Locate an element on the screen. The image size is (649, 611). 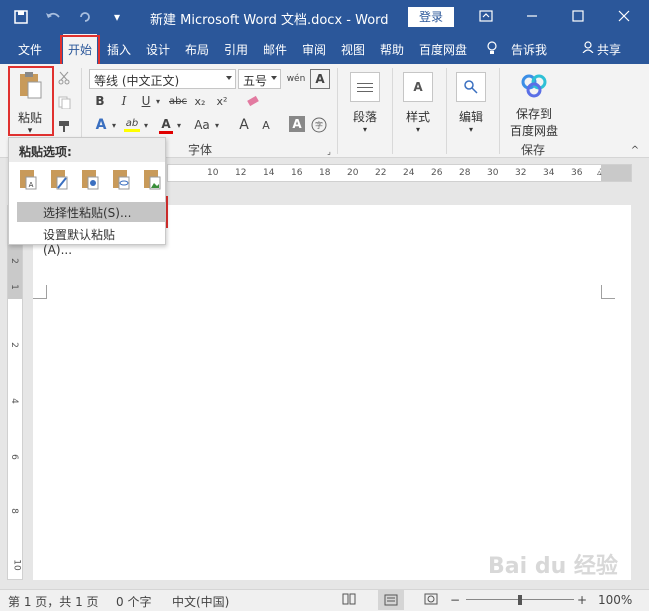
tab-insert: 插入 is located at coordinates (119, 49).